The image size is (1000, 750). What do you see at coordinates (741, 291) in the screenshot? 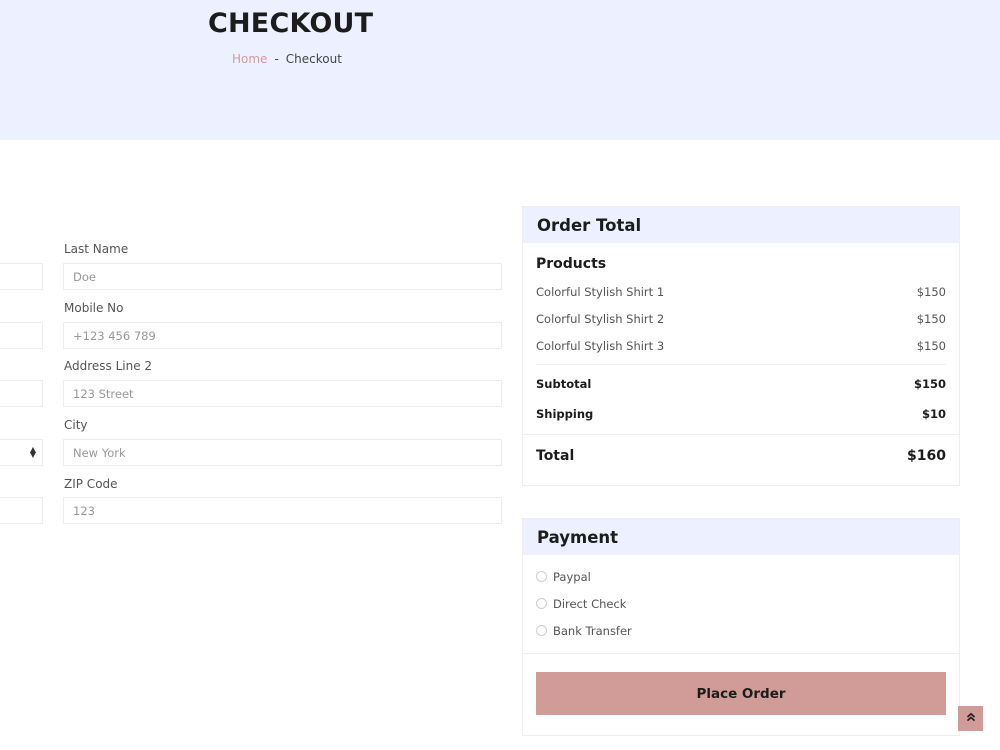
I see `product-row: Colorful Stylish Shirt 1 $150` at bounding box center [741, 291].